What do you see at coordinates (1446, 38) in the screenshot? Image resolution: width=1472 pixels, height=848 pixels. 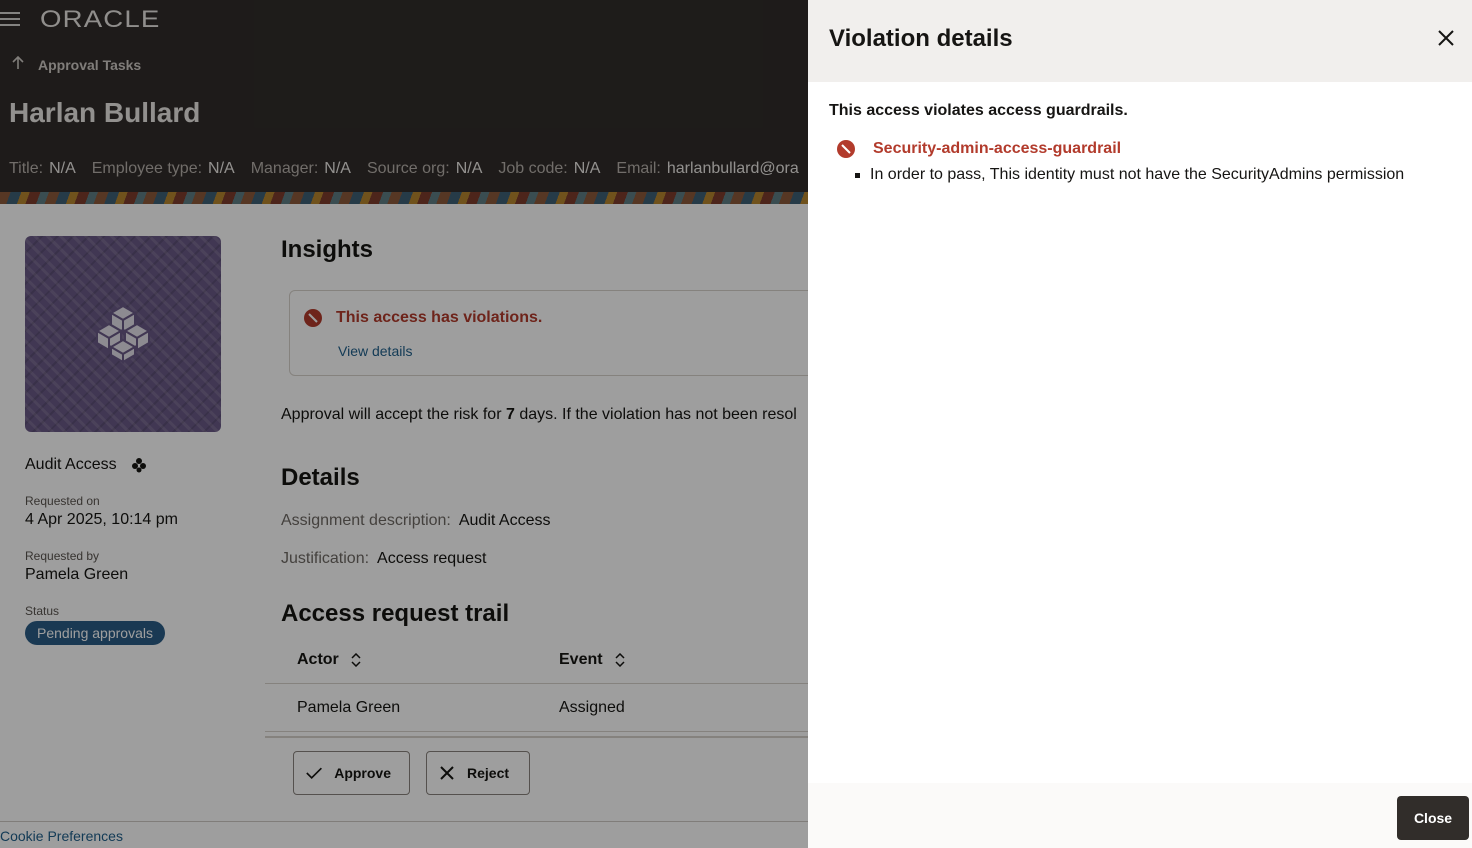 I see `close-icon` at bounding box center [1446, 38].